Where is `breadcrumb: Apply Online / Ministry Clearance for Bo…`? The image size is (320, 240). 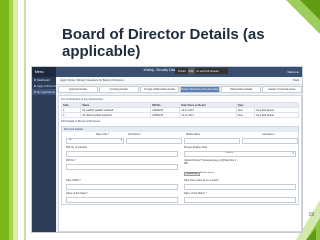 breadcrumb: Apply Online / Ministry Clearance for Bo… is located at coordinates (92, 80).